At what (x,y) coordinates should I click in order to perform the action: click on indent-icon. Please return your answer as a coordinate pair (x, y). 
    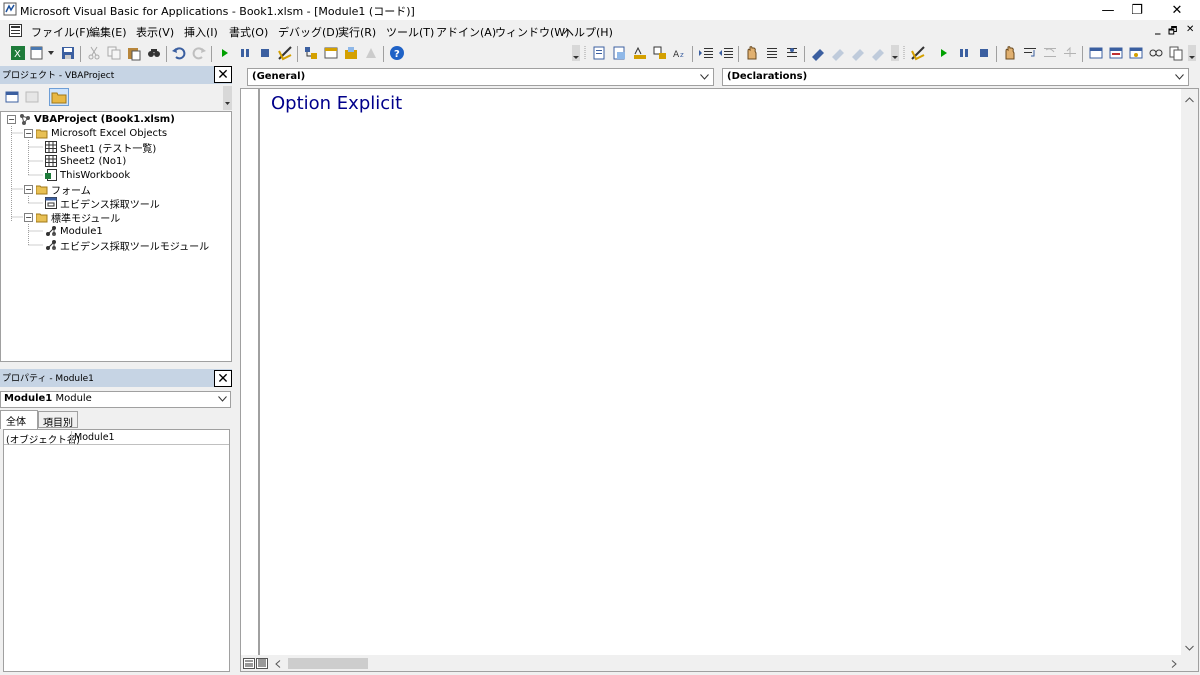
    Looking at the image, I should click on (706, 53).